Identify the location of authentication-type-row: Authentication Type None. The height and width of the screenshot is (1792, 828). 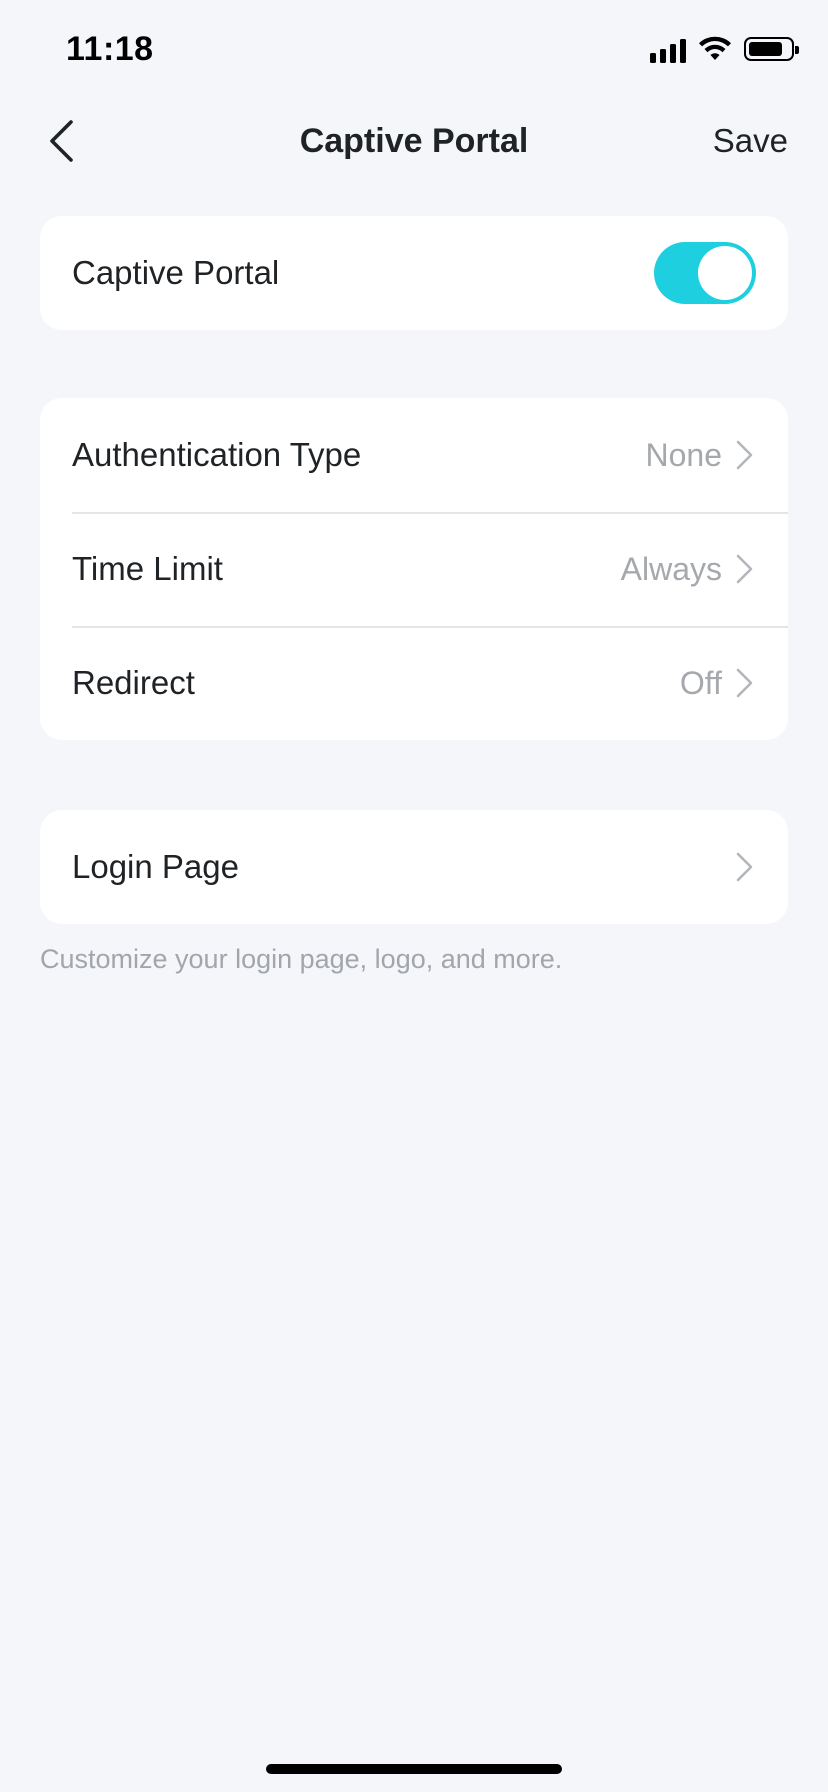
(414, 455).